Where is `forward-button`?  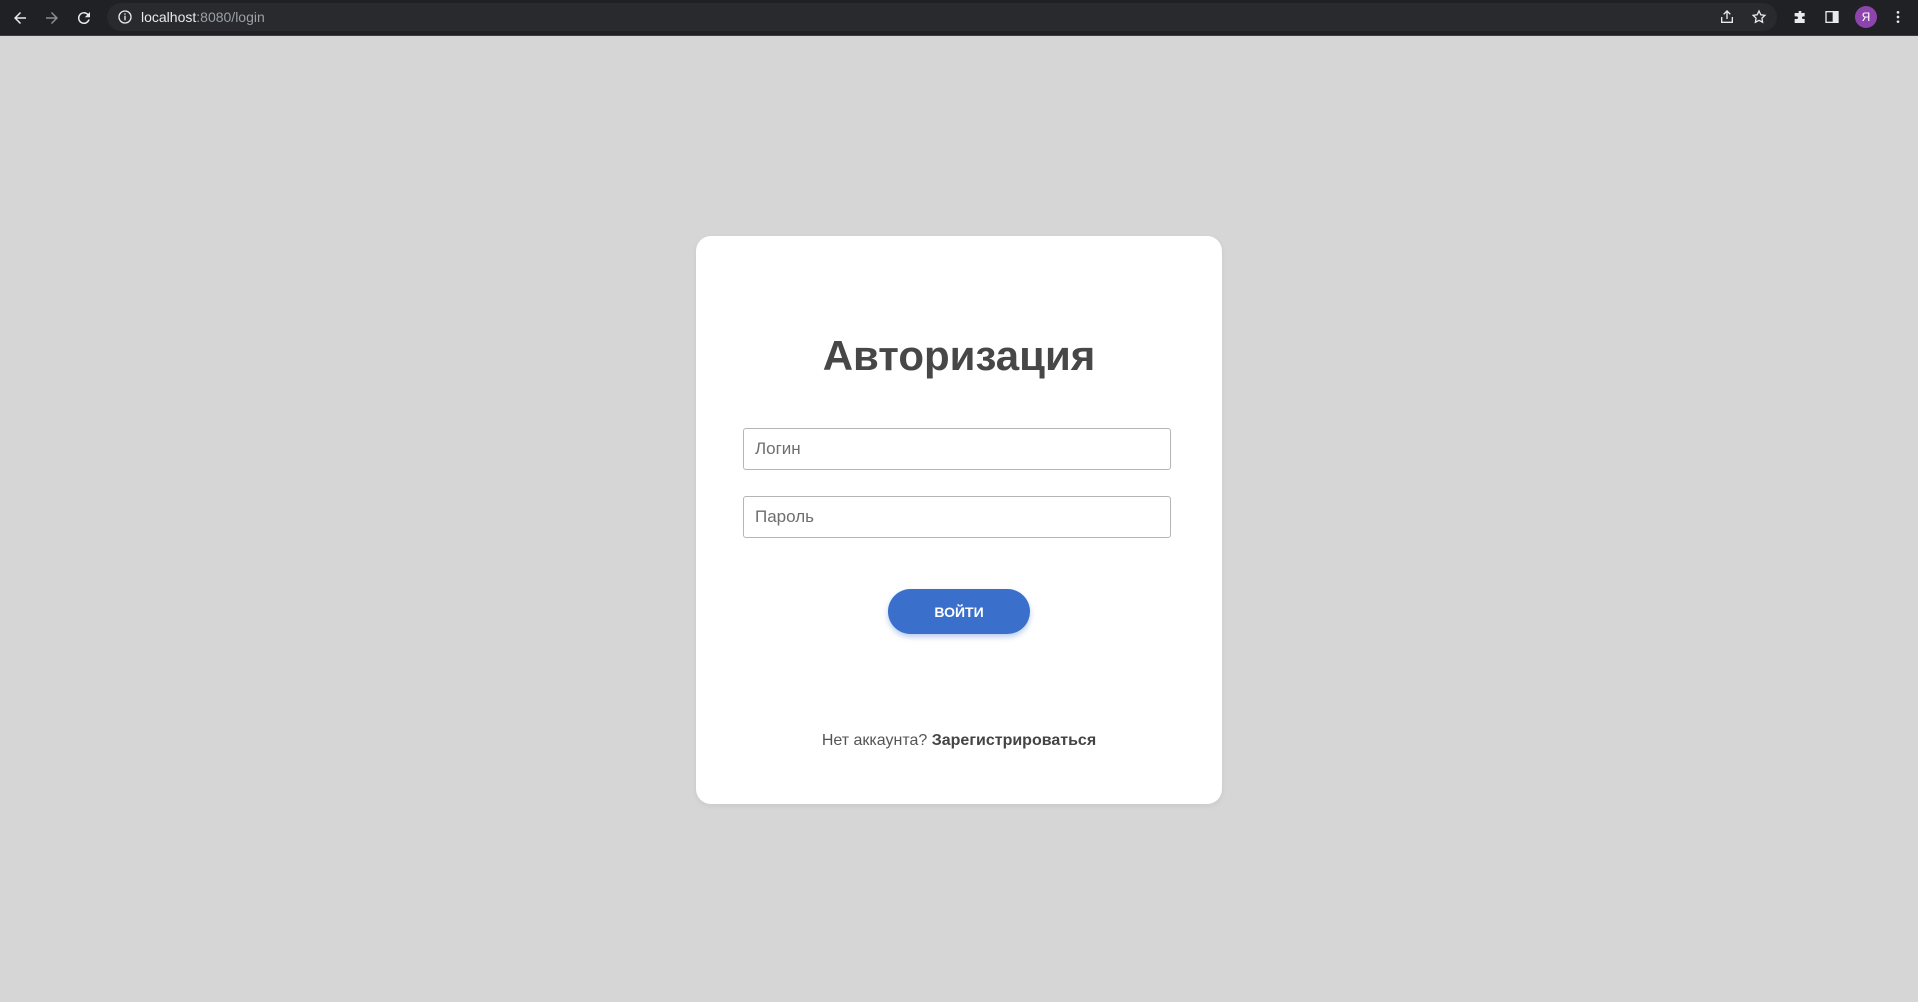 forward-button is located at coordinates (52, 18).